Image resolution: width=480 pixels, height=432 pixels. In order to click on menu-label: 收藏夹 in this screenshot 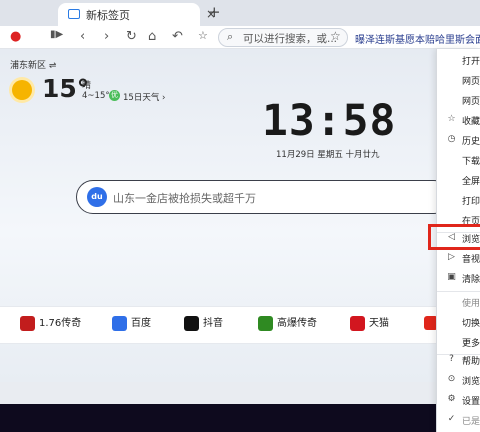, I will do `click(471, 122)`.